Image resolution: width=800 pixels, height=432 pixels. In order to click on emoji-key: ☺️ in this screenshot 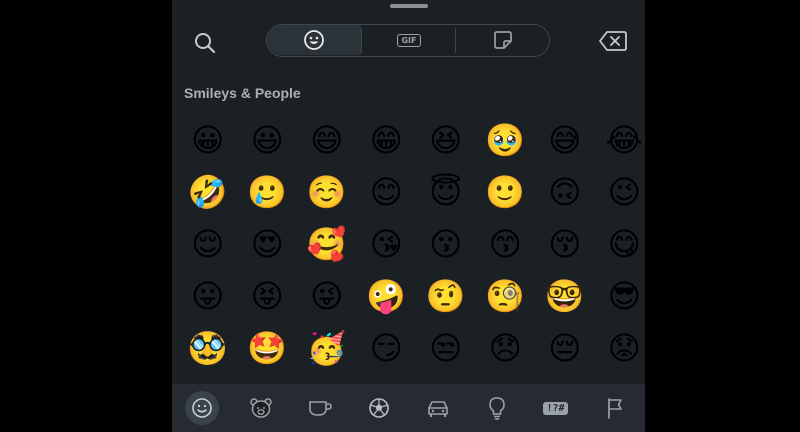, I will do `click(327, 192)`.